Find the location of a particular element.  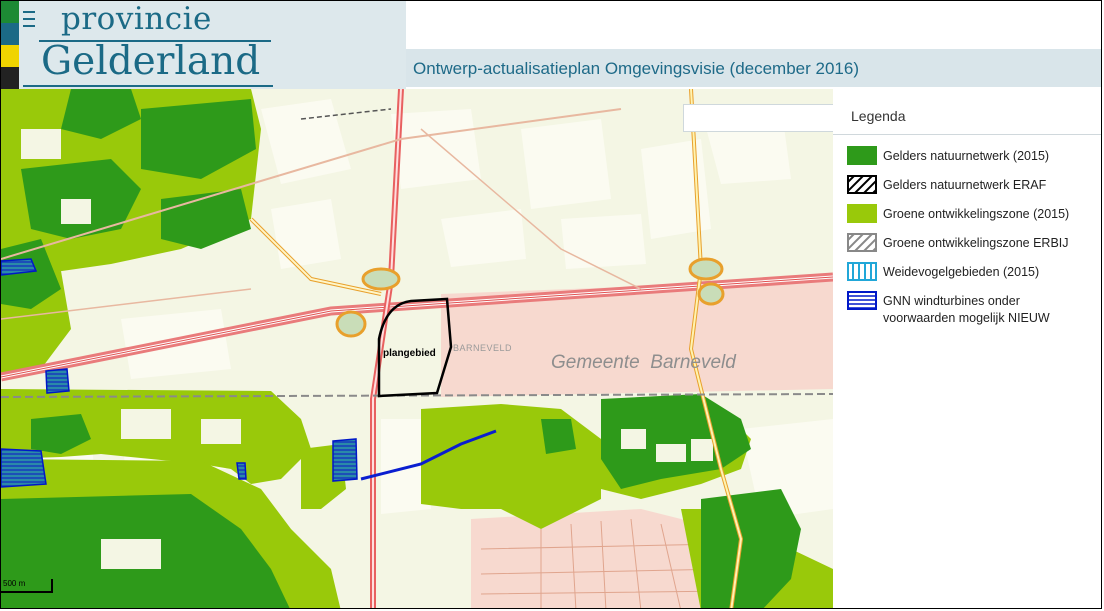

legend-tab is located at coordinates (758, 118).